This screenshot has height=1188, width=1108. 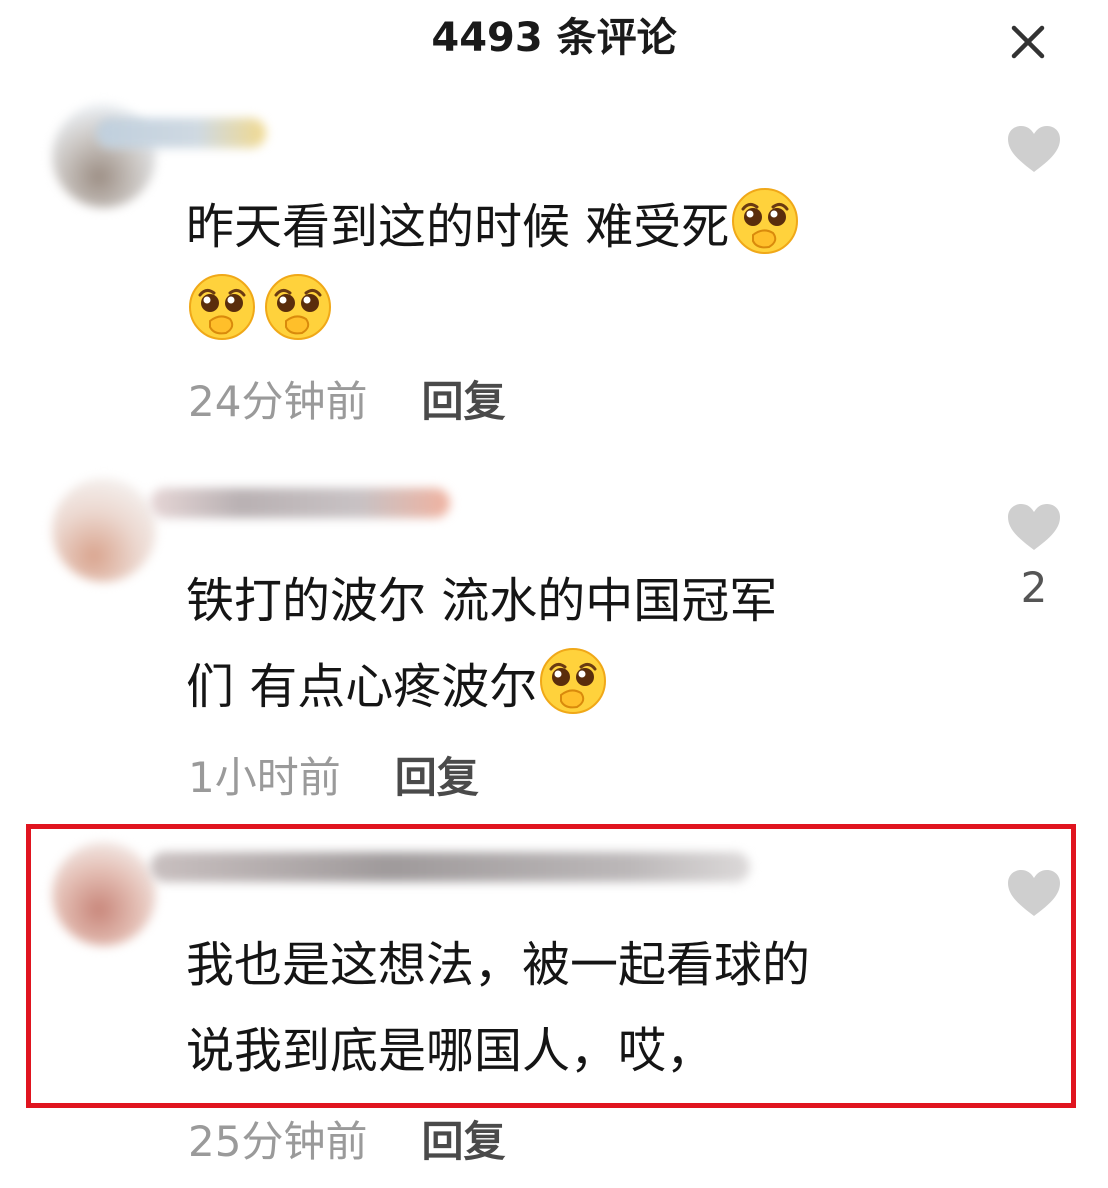 I want to click on comment-line: 昨天看到这的时候 难受死, so click(x=458, y=227).